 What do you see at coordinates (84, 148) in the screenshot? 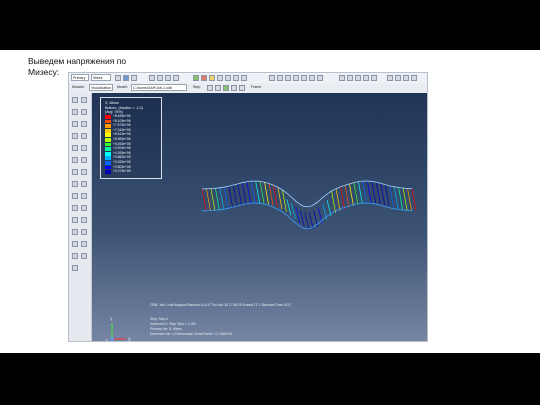
I see `animate-time-icon` at bounding box center [84, 148].